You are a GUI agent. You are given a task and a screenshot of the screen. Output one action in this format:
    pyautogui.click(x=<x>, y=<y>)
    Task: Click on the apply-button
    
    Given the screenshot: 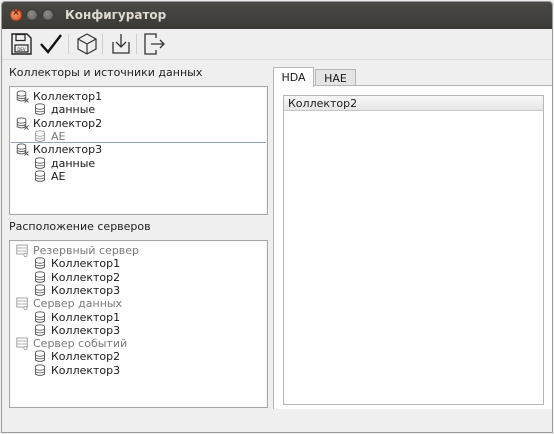 What is the action you would take?
    pyautogui.click(x=51, y=44)
    